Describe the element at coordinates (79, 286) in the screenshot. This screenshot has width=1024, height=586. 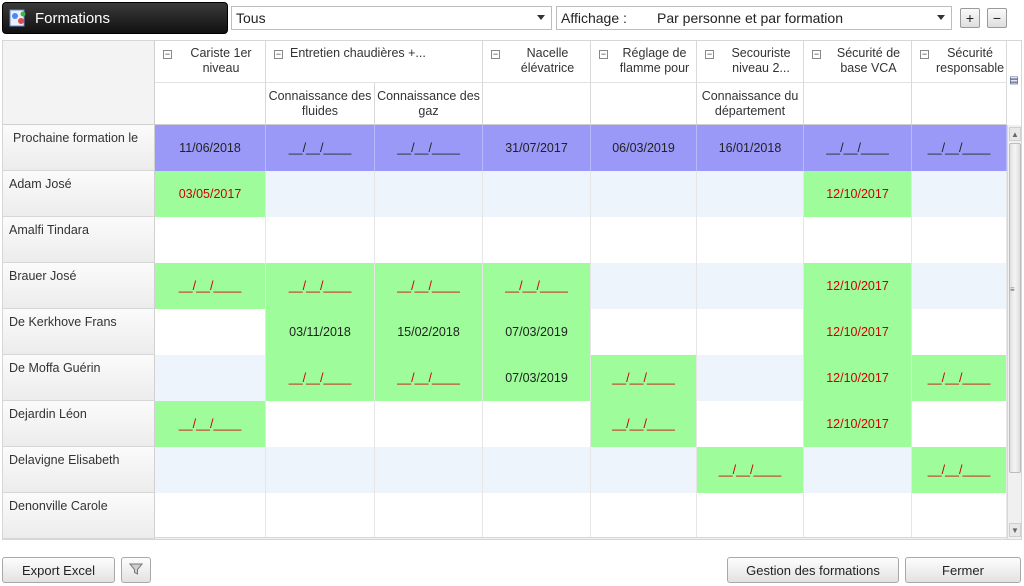
I see `row-header: Brauer José` at that location.